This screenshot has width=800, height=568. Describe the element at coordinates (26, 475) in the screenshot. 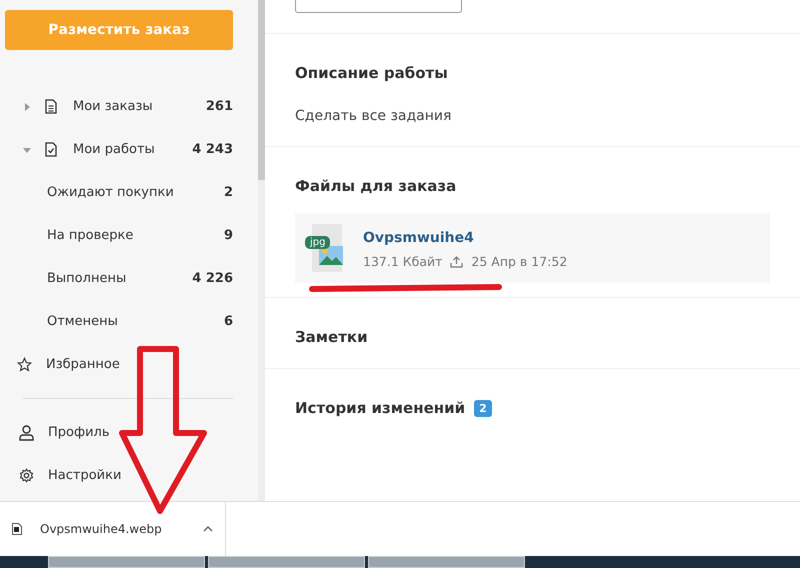

I see `settings-icon` at that location.